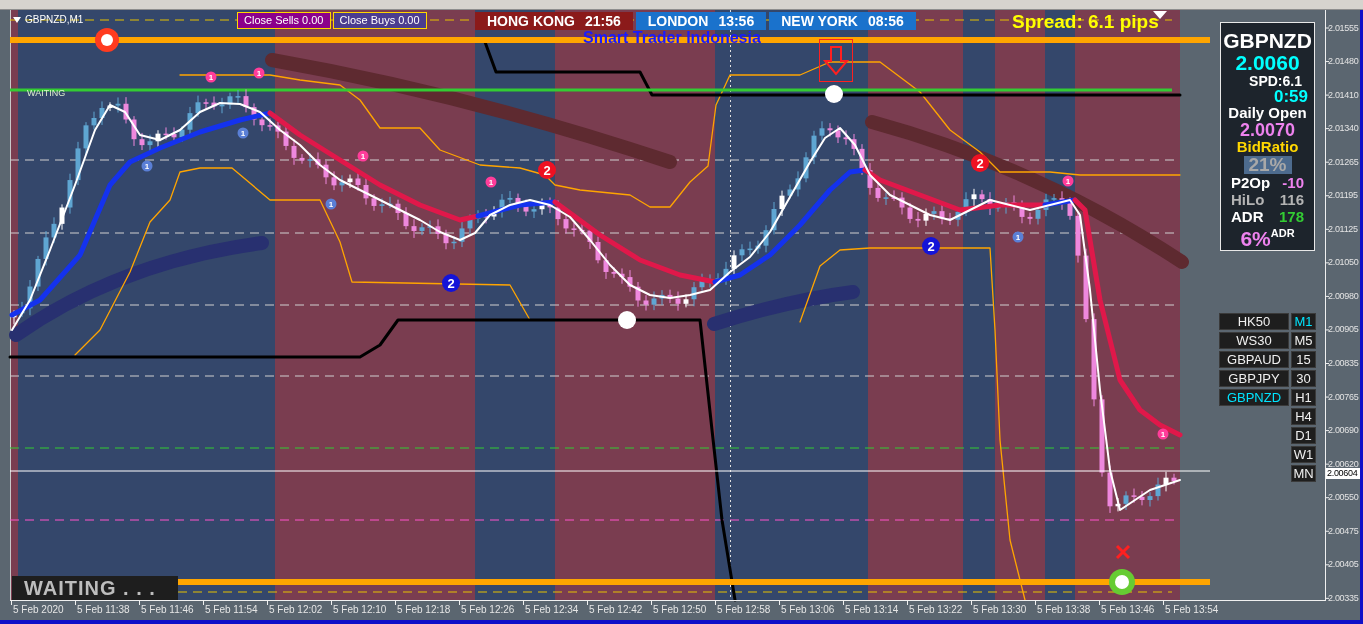 This screenshot has width=1363, height=624. What do you see at coordinates (1303, 378) in the screenshot?
I see `timeframe-button: 30` at bounding box center [1303, 378].